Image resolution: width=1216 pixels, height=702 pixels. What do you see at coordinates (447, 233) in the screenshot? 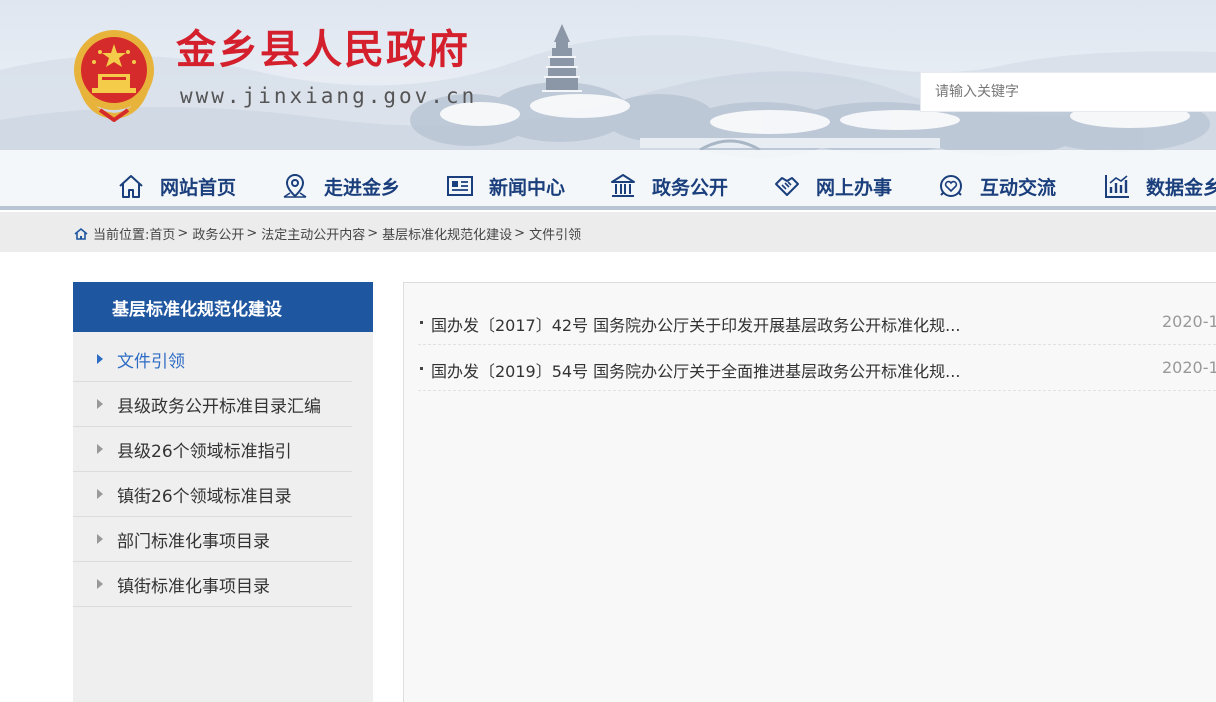
I see `breadcrumb-link-standardization: 基层标准化规范化建设` at bounding box center [447, 233].